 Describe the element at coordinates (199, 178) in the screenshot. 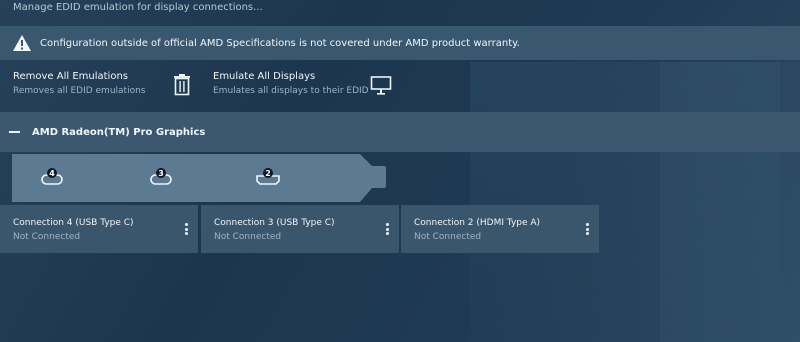

I see `gpu-bracket-illustration` at that location.